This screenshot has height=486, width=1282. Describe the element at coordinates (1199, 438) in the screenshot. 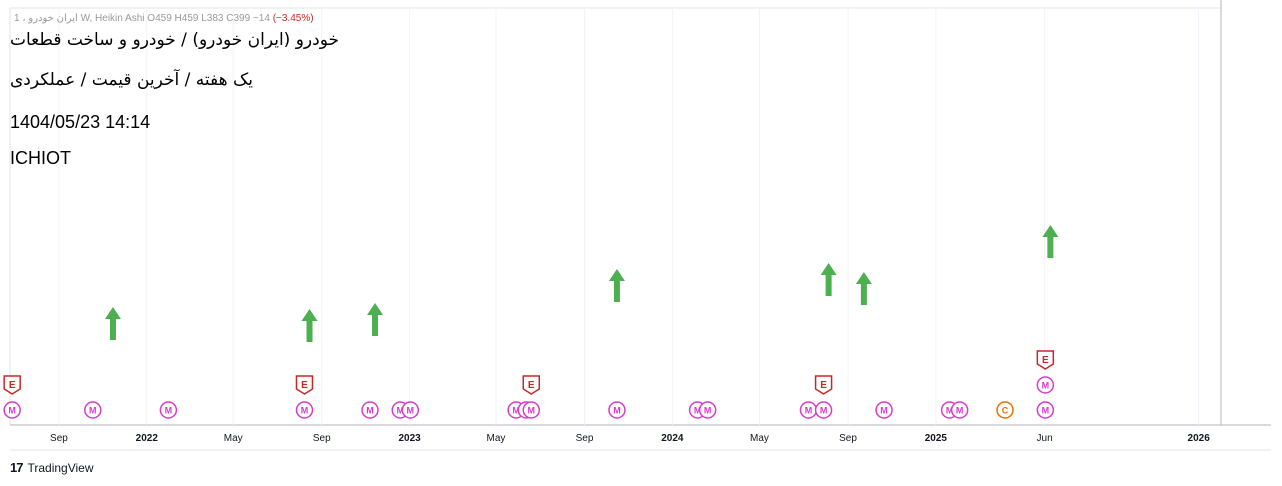

I see `x-tick-label: 2026` at that location.